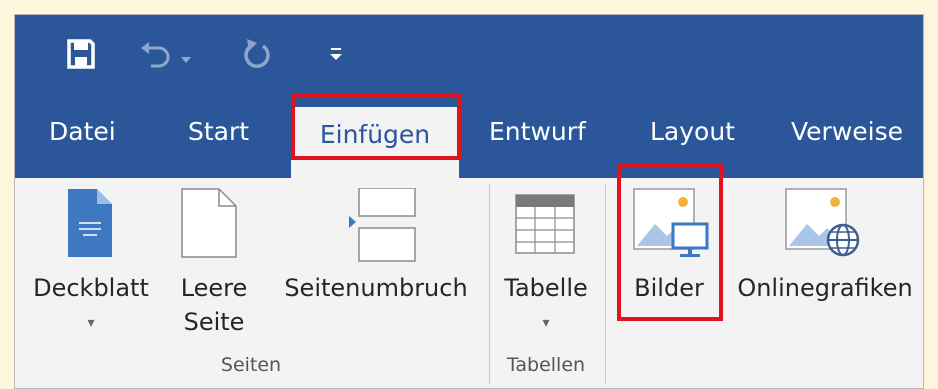 The width and height of the screenshot is (938, 389). What do you see at coordinates (376, 288) in the screenshot?
I see `page-break-label: Seitenumbruch` at bounding box center [376, 288].